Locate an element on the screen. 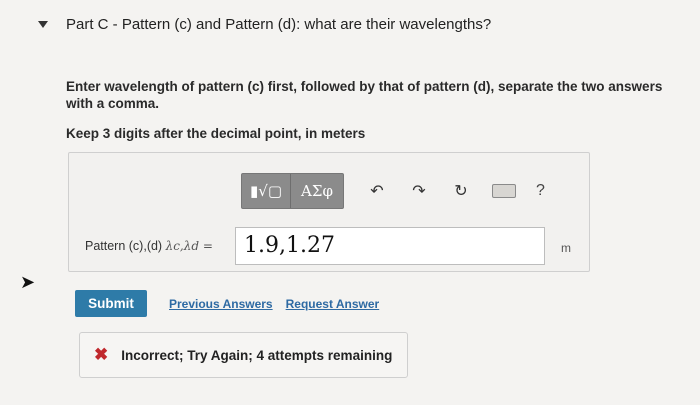 This screenshot has height=405, width=700. submit-button: Submit is located at coordinates (111, 303).